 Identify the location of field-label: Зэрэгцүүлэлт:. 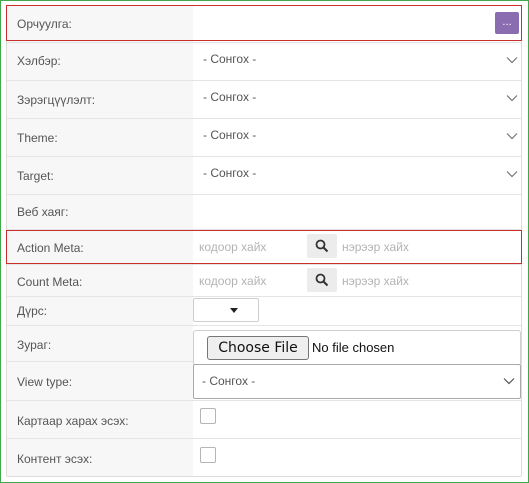
(56, 100).